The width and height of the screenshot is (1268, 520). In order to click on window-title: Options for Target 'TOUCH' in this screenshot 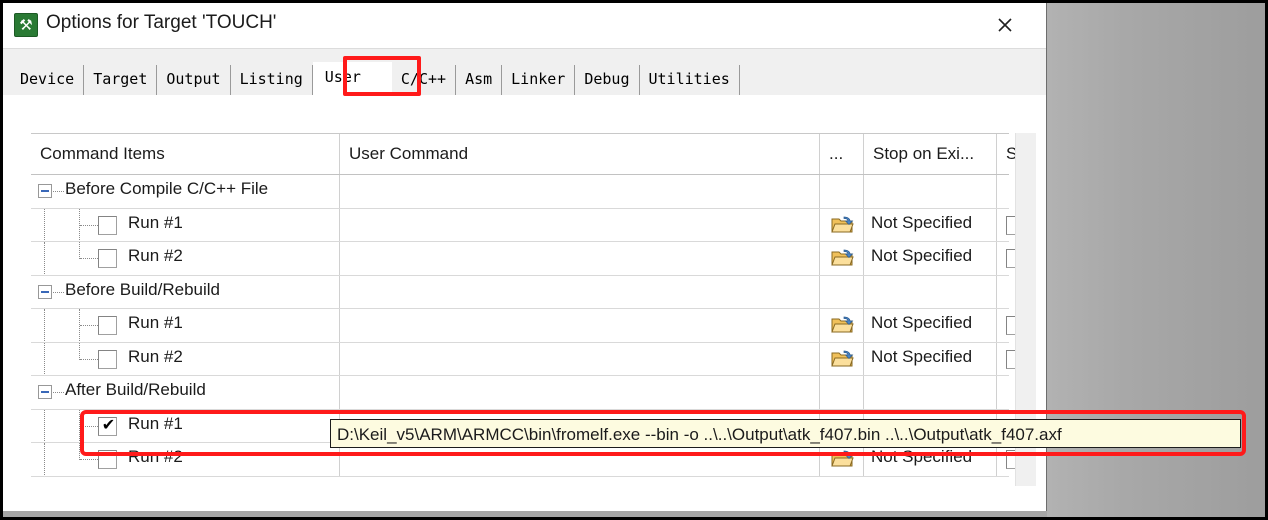, I will do `click(161, 22)`.